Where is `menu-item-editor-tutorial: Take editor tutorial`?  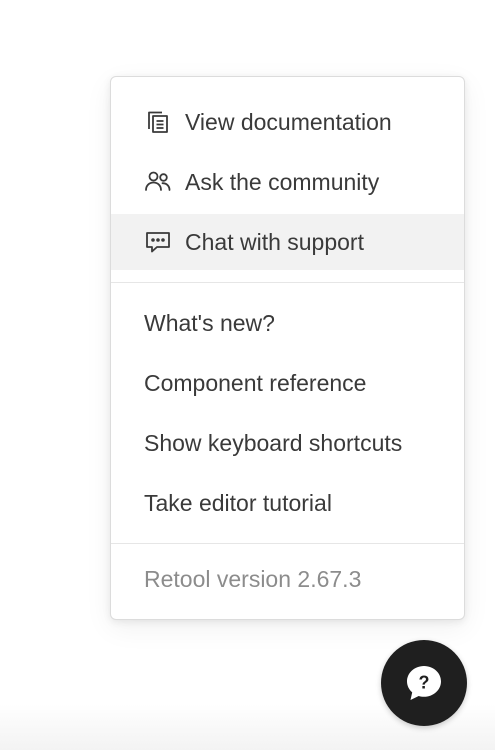 menu-item-editor-tutorial: Take editor tutorial is located at coordinates (287, 503).